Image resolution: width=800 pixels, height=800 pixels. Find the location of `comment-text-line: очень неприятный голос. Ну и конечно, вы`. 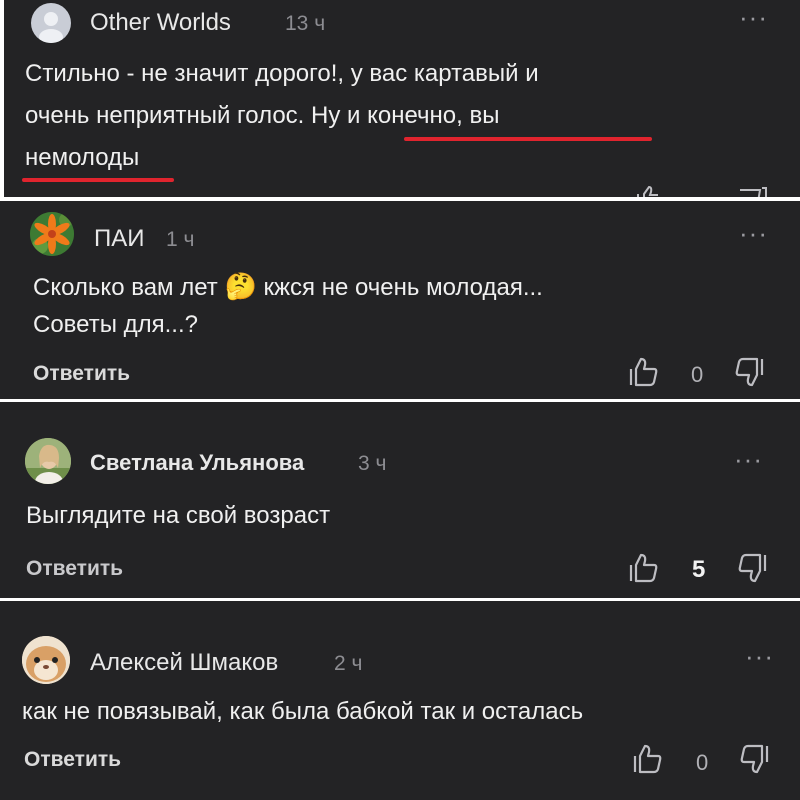

comment-text-line: очень неприятный голос. Ну и конечно, вы is located at coordinates (262, 115).